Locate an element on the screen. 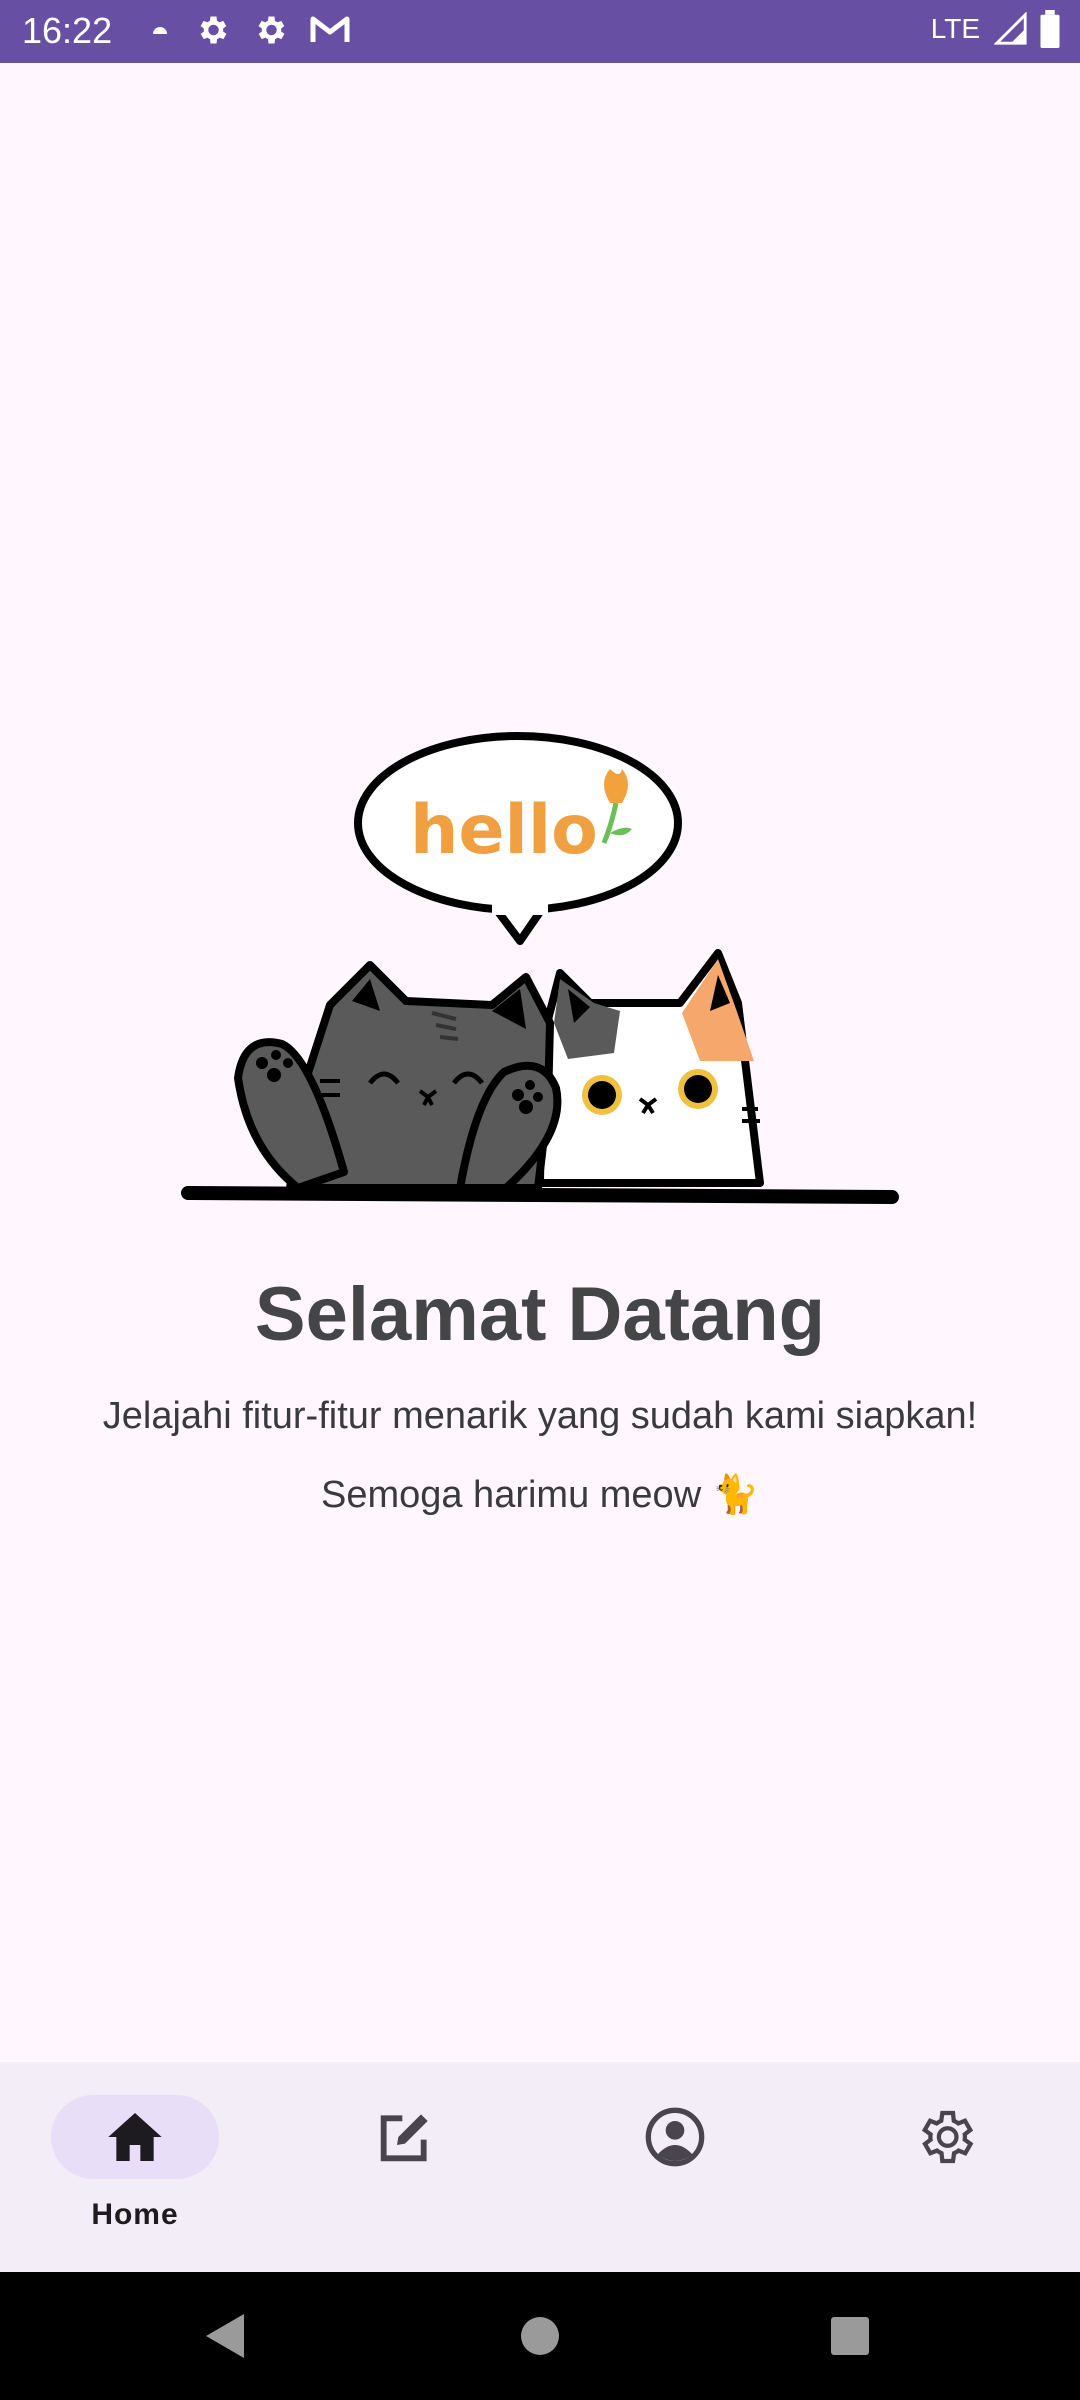  recents-icon is located at coordinates (850, 2336).